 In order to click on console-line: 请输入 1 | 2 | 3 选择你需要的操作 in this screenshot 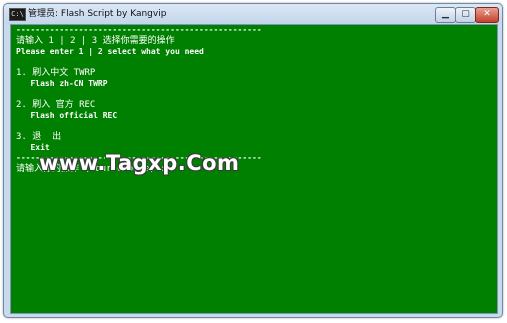, I will do `click(95, 41)`.